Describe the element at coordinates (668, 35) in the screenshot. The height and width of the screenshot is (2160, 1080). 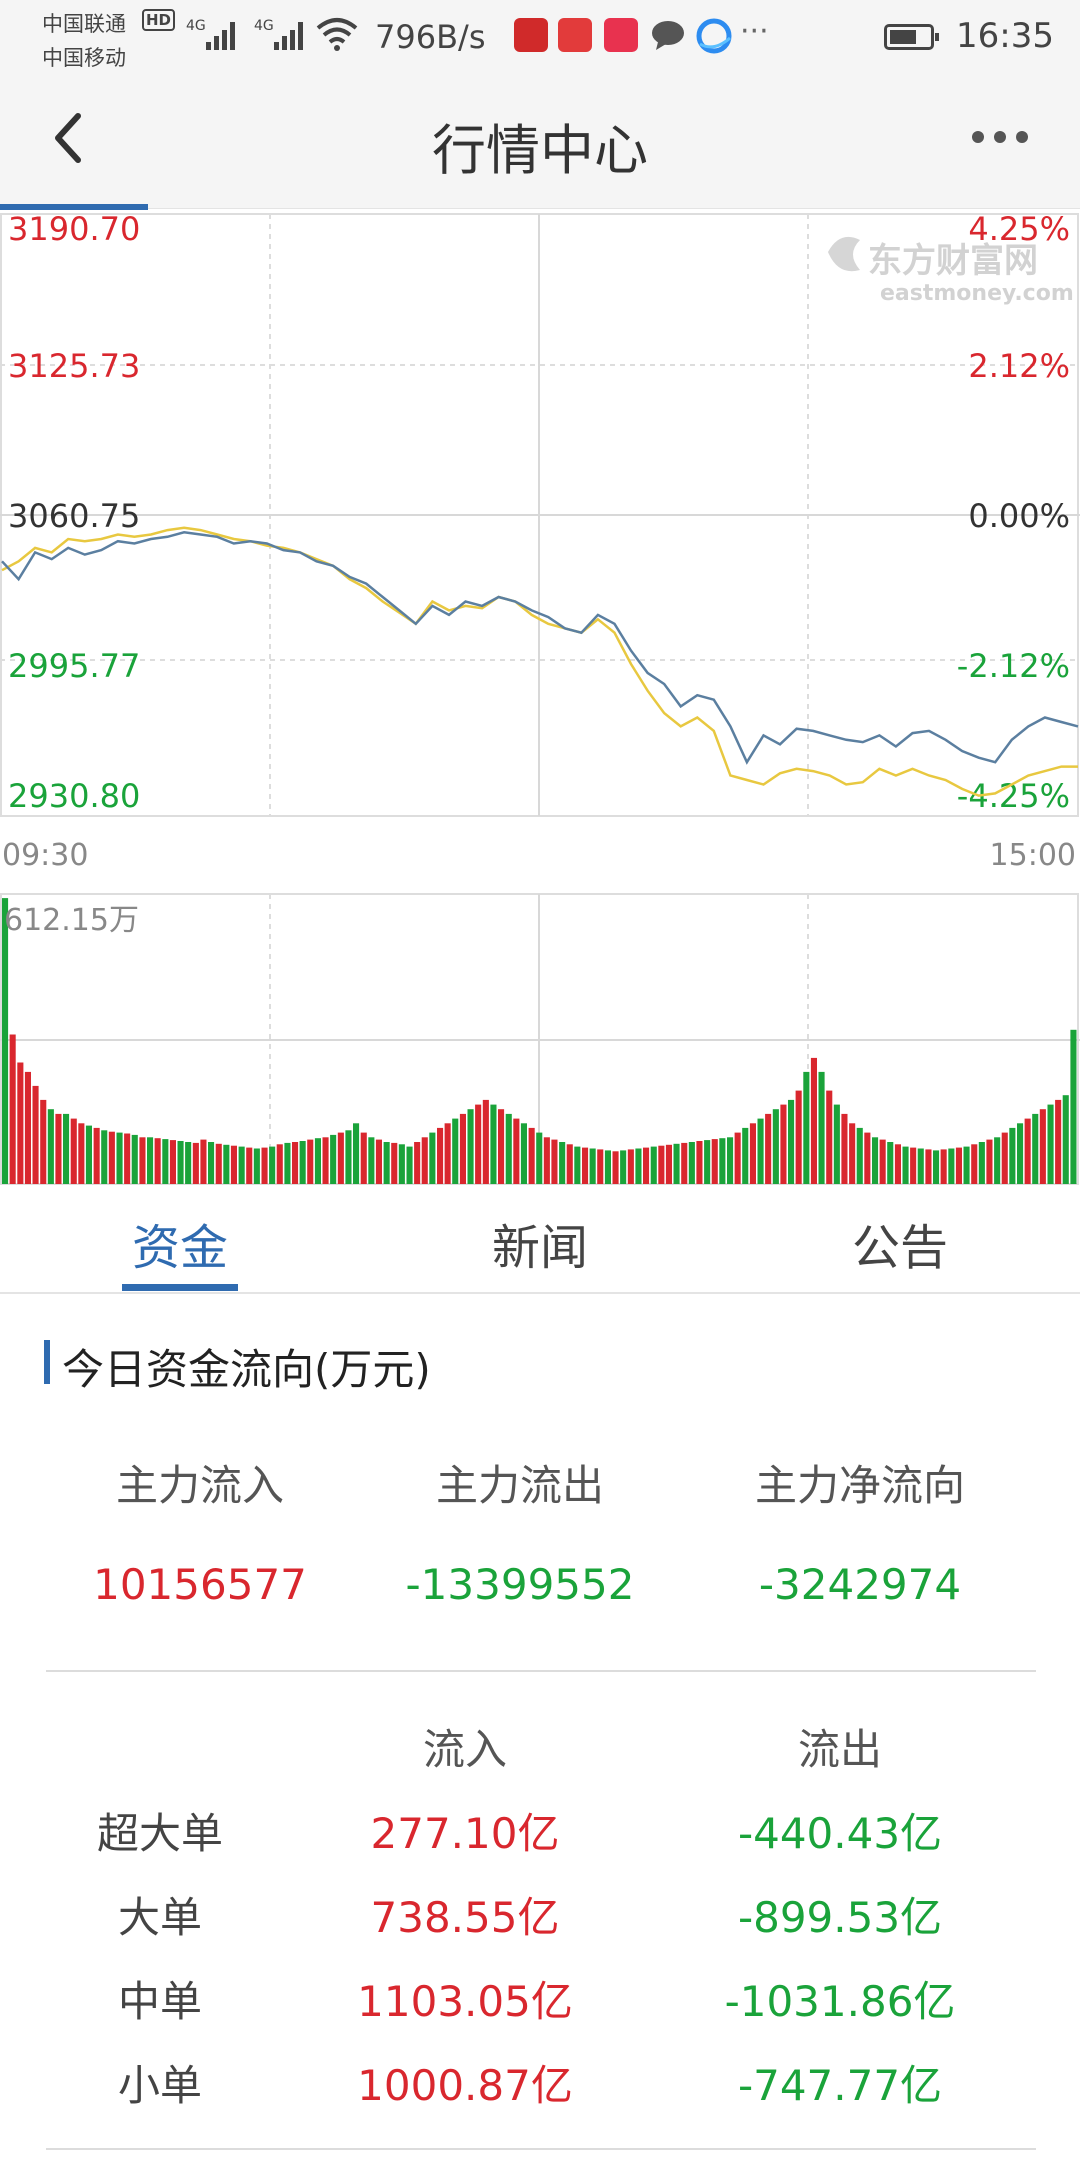
I see `chat-icon` at that location.